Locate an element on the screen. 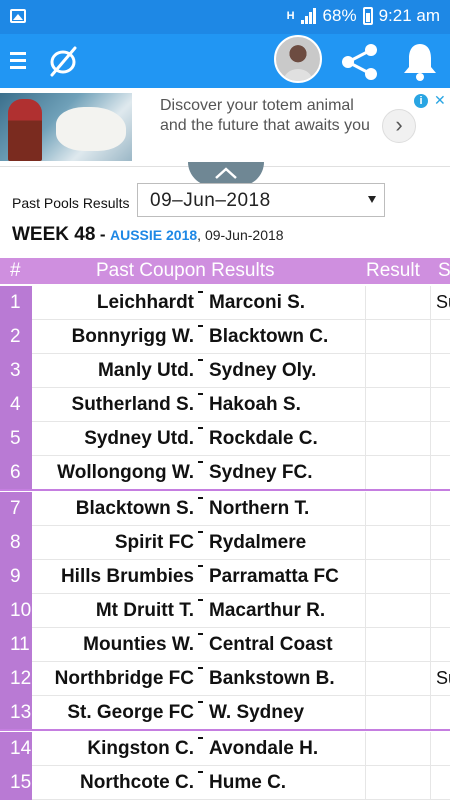 The height and width of the screenshot is (800, 450). ad-next-button: › is located at coordinates (399, 126).